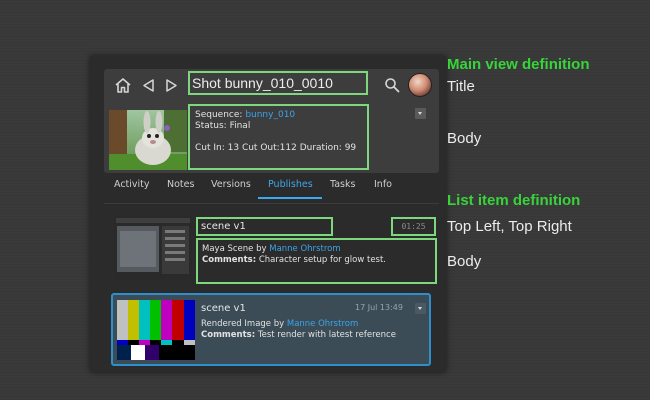 This screenshot has width=650, height=400. I want to click on divider, so click(271, 203).